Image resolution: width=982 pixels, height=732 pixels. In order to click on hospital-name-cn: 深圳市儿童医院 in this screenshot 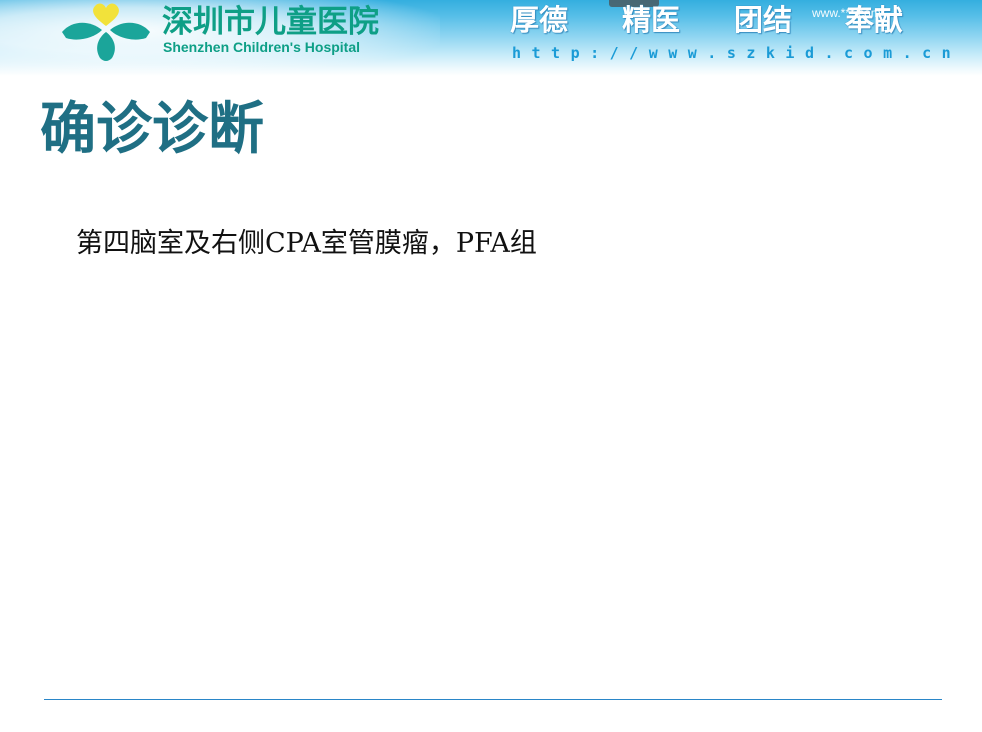, I will do `click(270, 22)`.